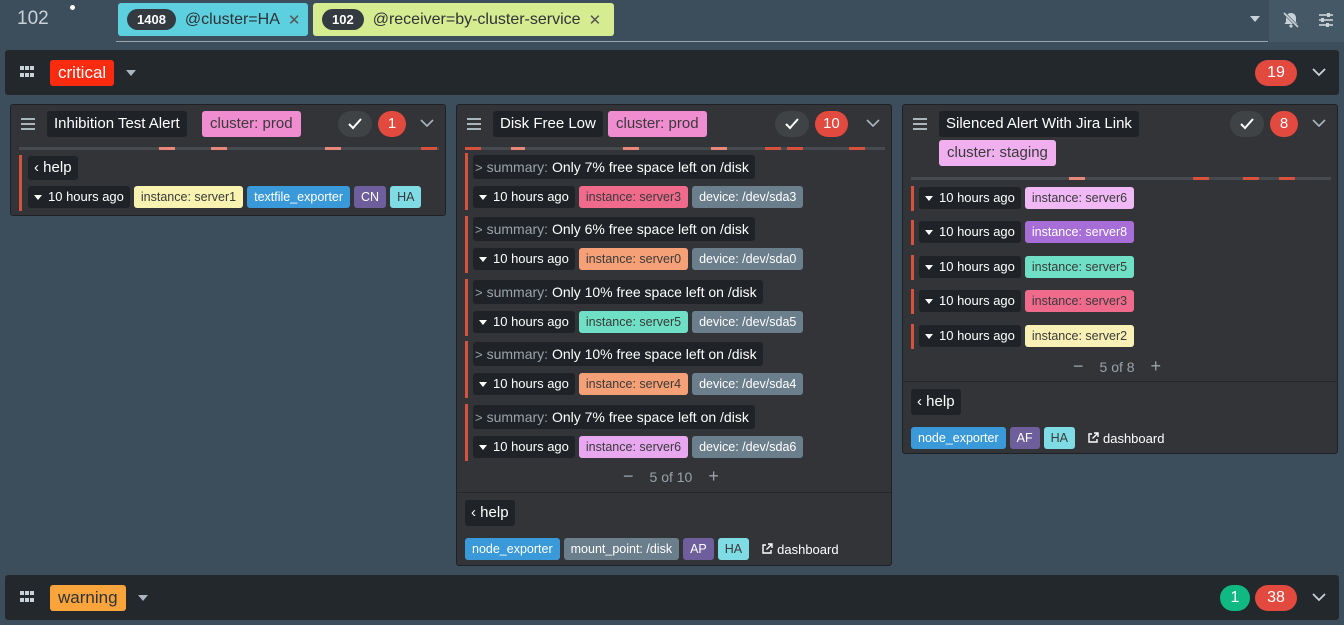 This screenshot has width=1344, height=625. I want to click on label-instance: instance: server4, so click(633, 384).